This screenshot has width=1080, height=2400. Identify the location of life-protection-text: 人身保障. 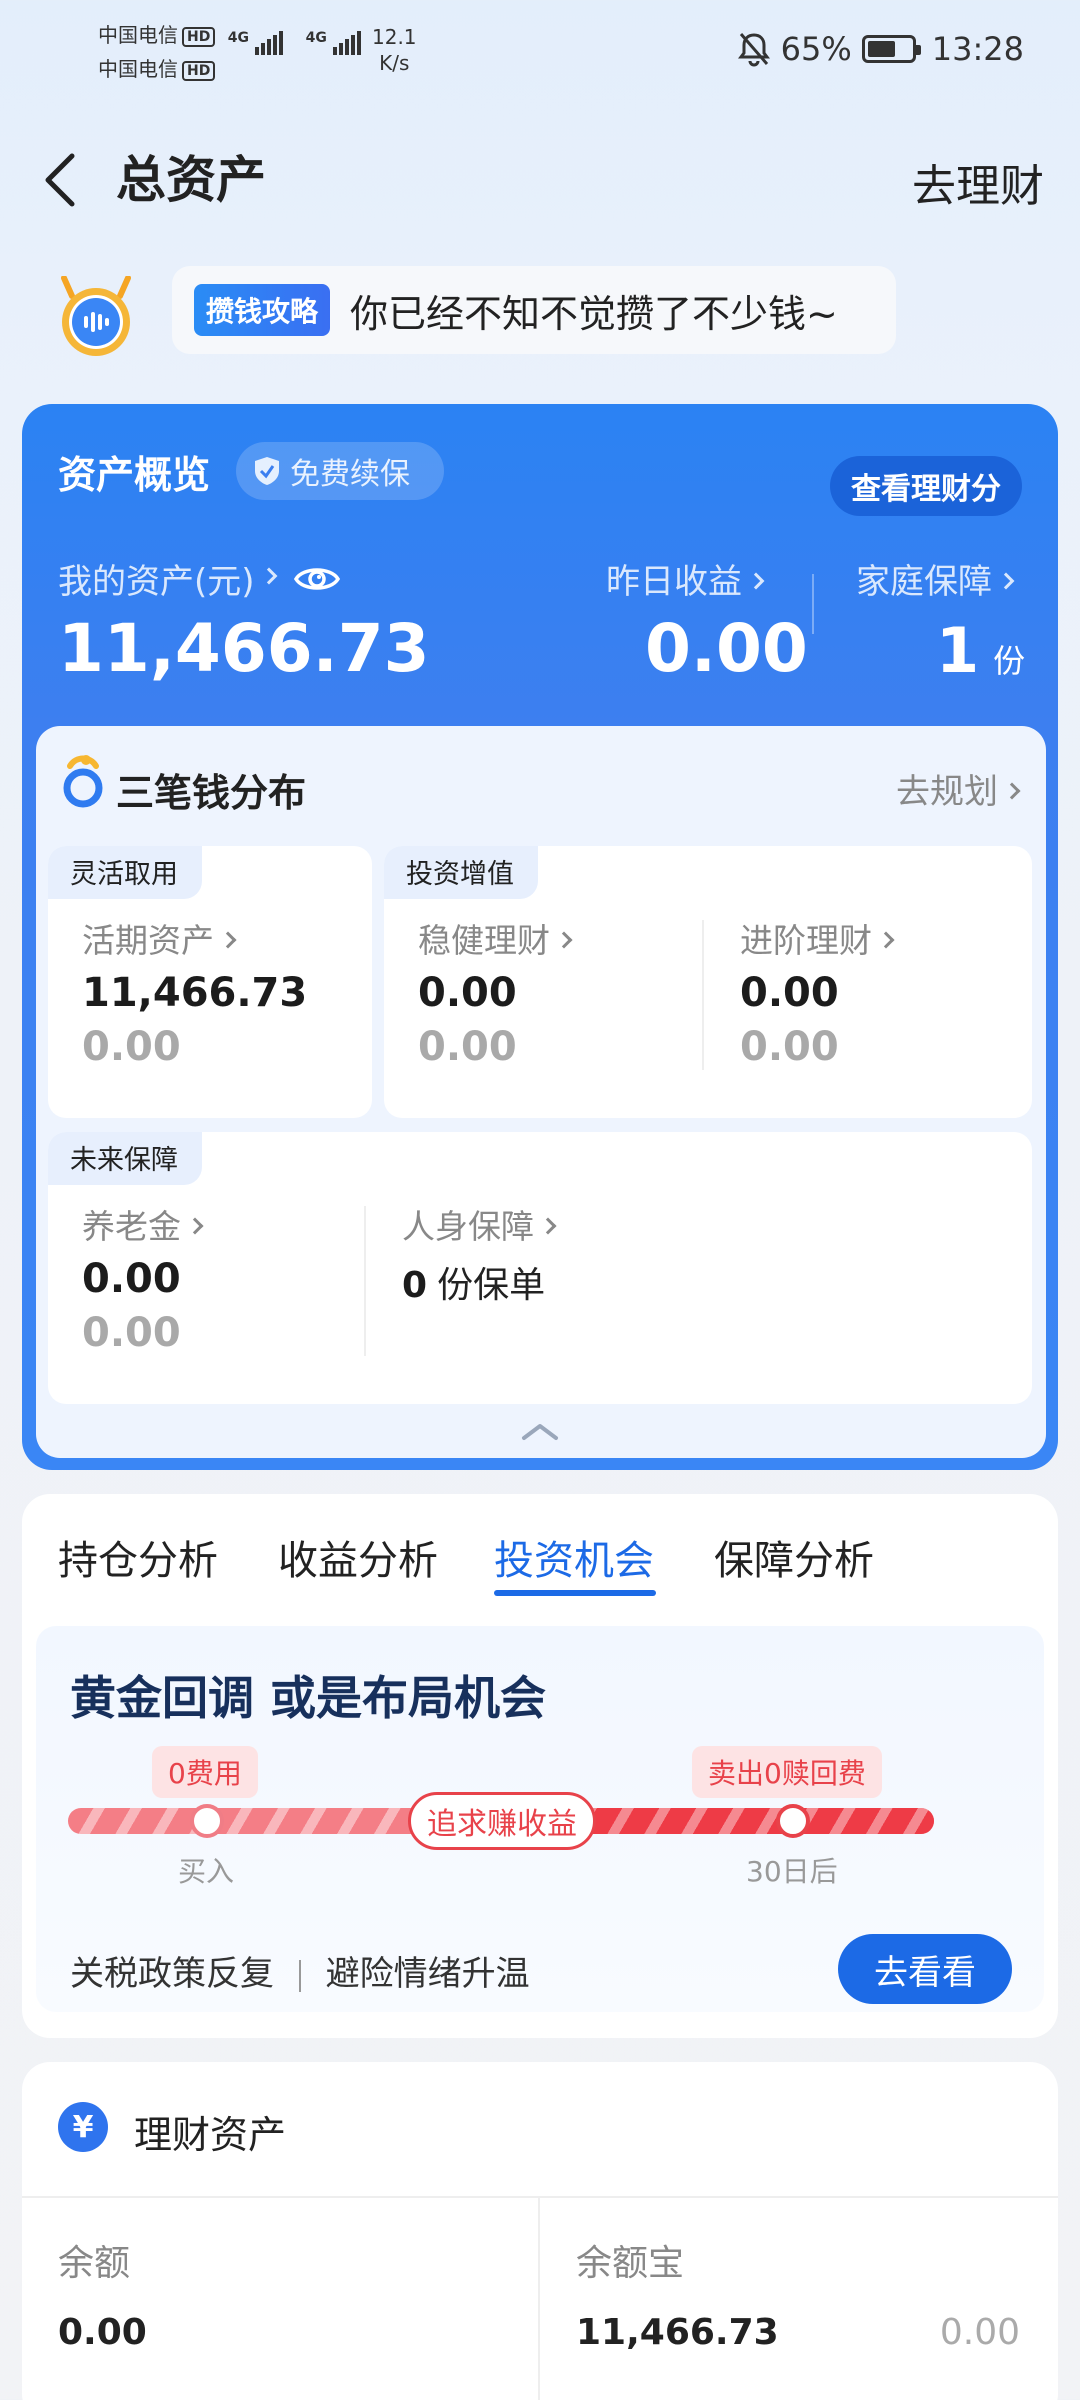
(468, 1226).